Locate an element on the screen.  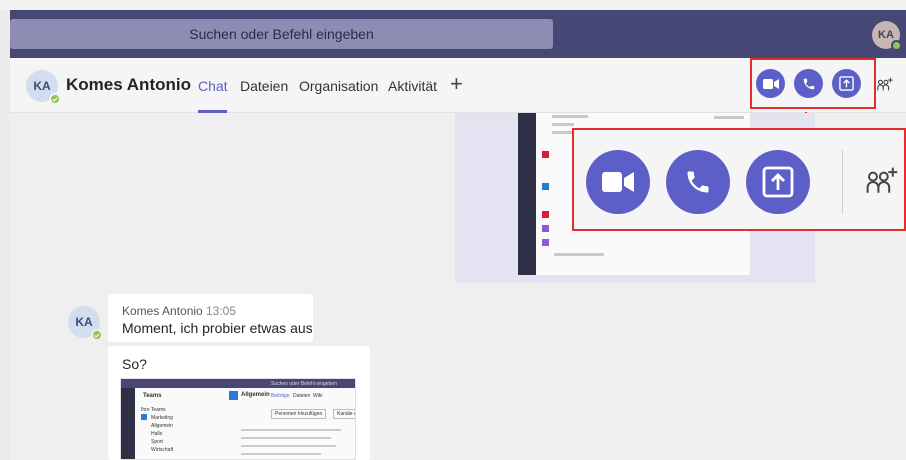
mini-search: Suchen oder Befehl eingeben is located at coordinates (304, 384).